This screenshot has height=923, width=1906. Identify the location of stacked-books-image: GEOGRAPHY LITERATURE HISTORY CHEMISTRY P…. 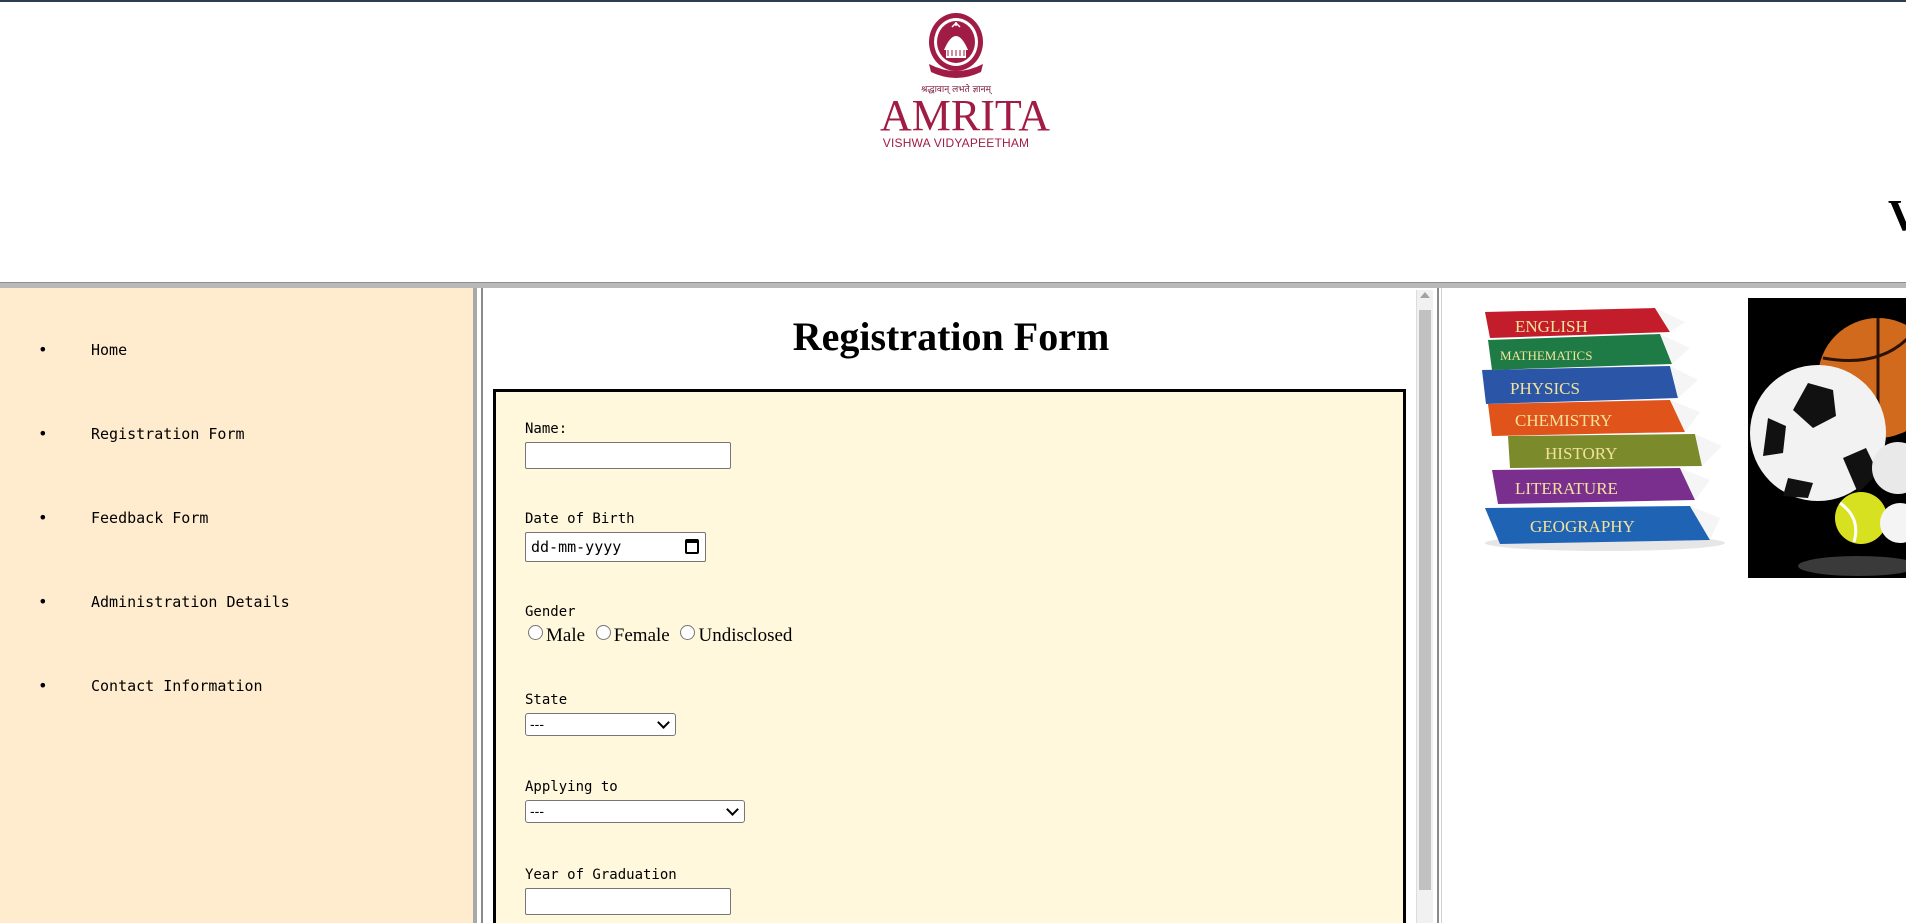
(1603, 429).